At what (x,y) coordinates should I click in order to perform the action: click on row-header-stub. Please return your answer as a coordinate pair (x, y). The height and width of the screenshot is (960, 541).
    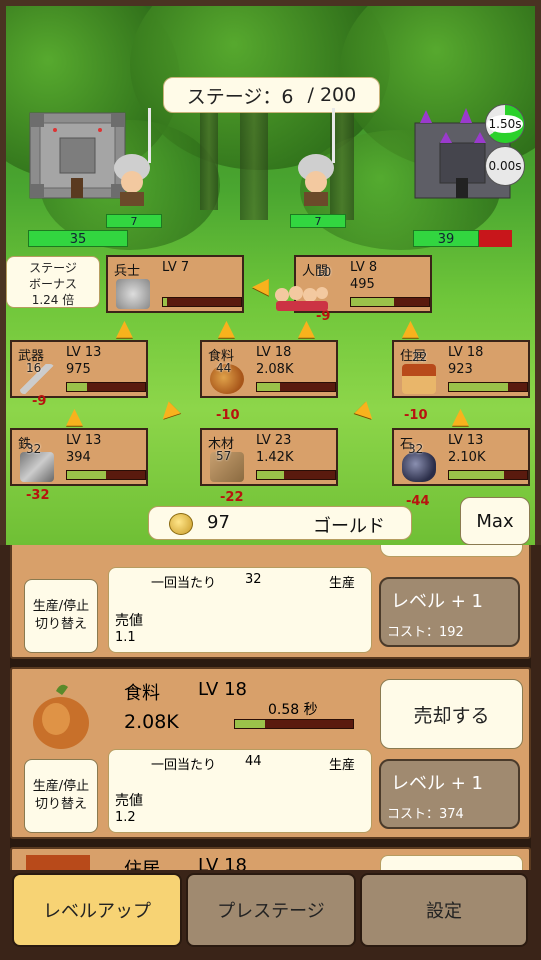
    Looking at the image, I should click on (451, 551).